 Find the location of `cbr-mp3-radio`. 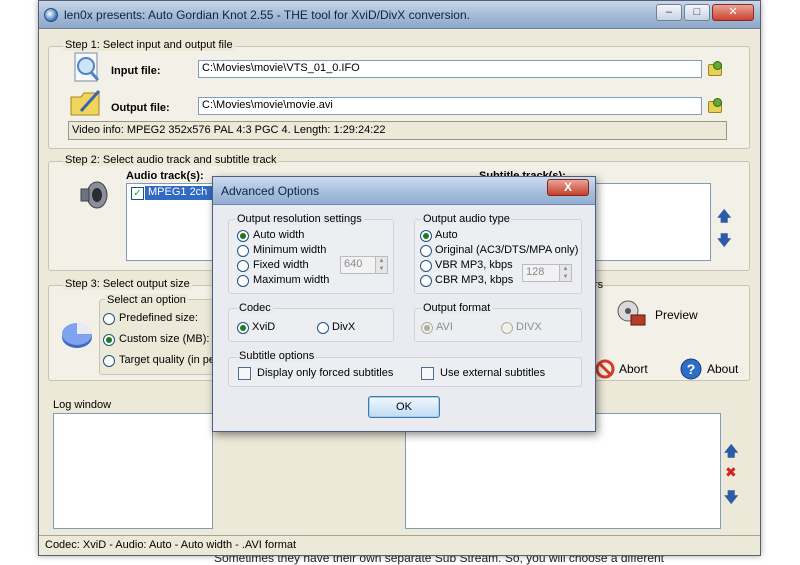

cbr-mp3-radio is located at coordinates (426, 281).